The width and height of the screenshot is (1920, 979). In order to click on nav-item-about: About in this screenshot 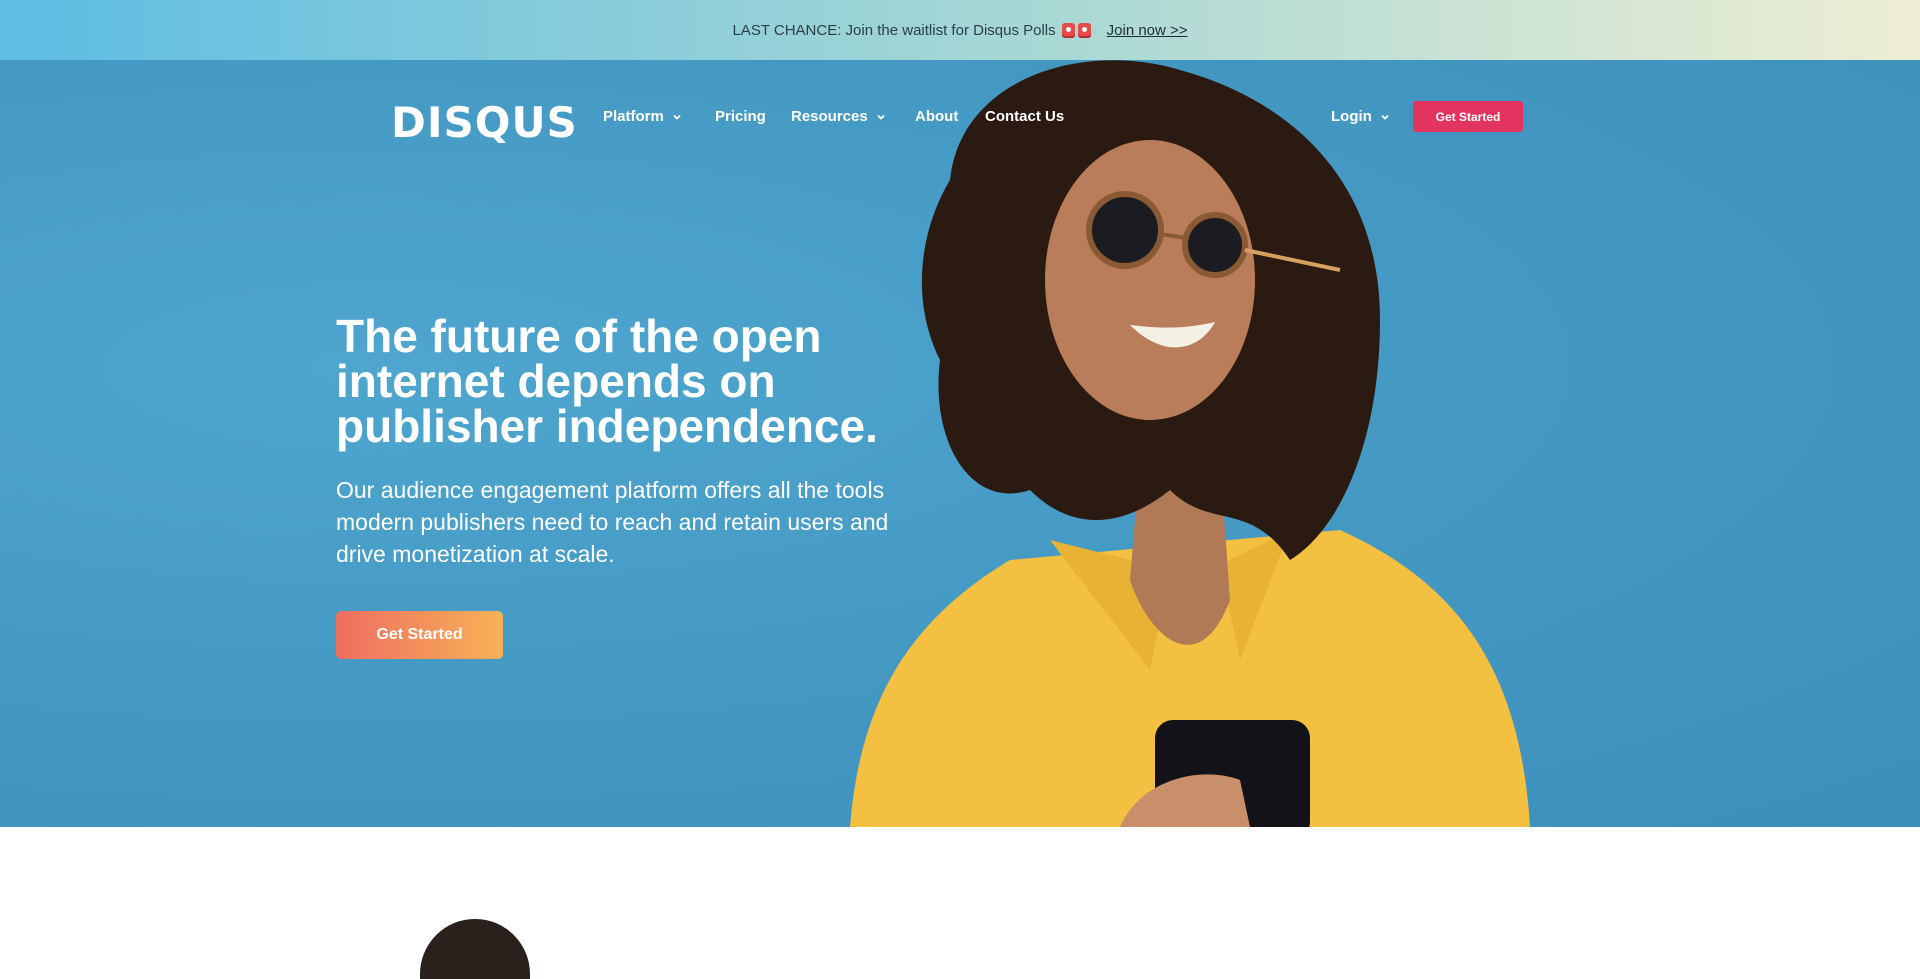, I will do `click(936, 116)`.